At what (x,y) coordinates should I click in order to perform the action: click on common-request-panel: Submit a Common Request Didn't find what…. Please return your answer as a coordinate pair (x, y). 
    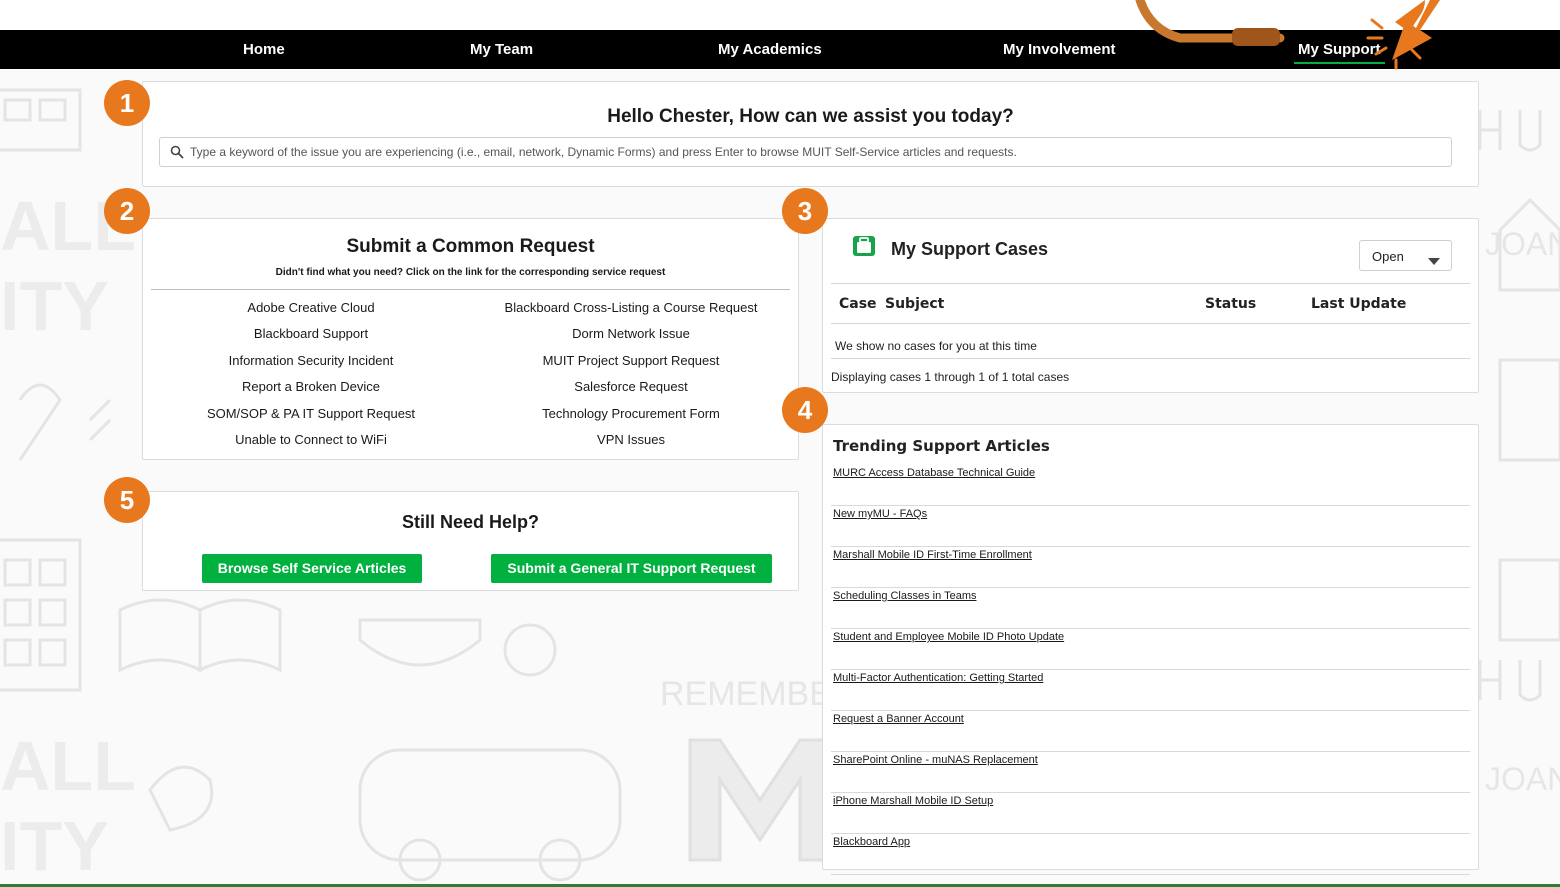
    Looking at the image, I should click on (470, 339).